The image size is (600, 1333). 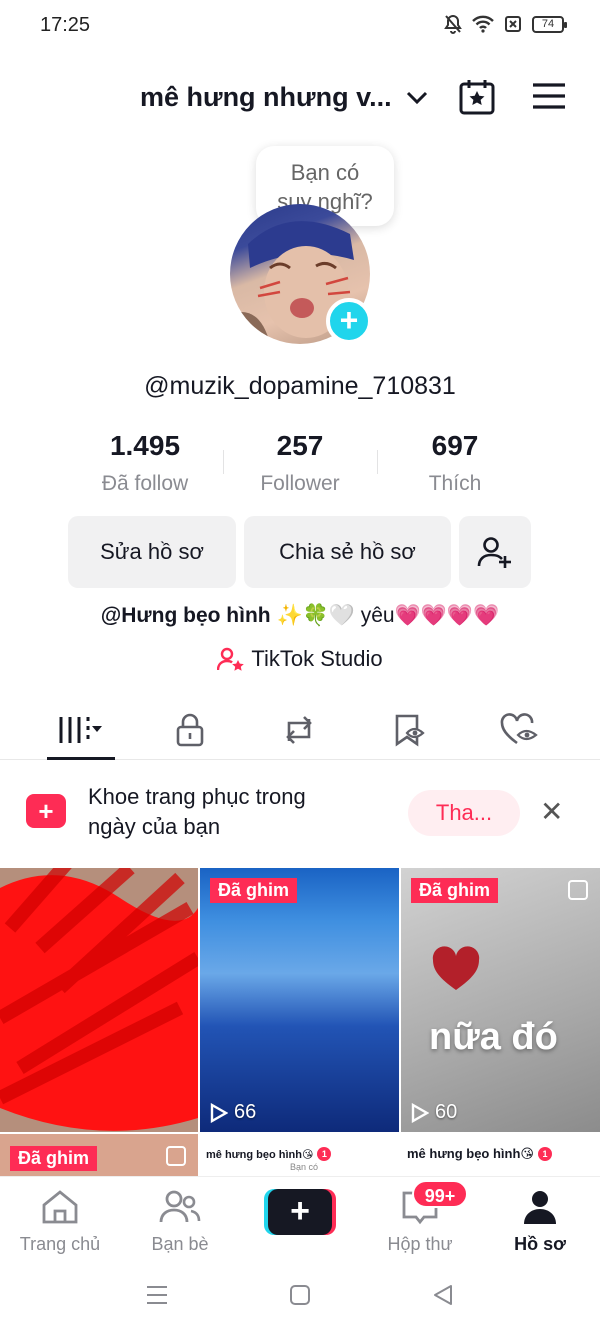 I want to click on tab-private, so click(x=190, y=730).